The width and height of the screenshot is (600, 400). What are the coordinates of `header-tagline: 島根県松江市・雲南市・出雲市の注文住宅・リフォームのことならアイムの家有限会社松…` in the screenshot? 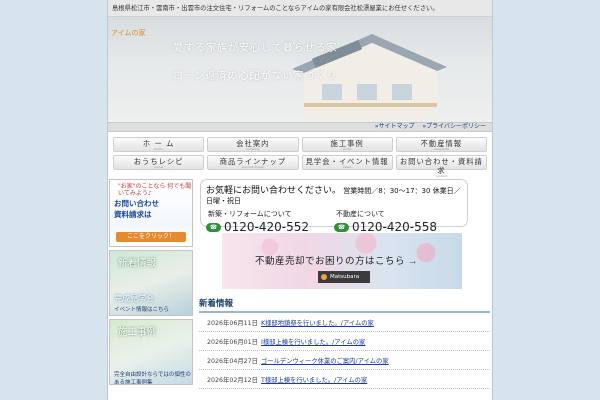 It's located at (300, 8).